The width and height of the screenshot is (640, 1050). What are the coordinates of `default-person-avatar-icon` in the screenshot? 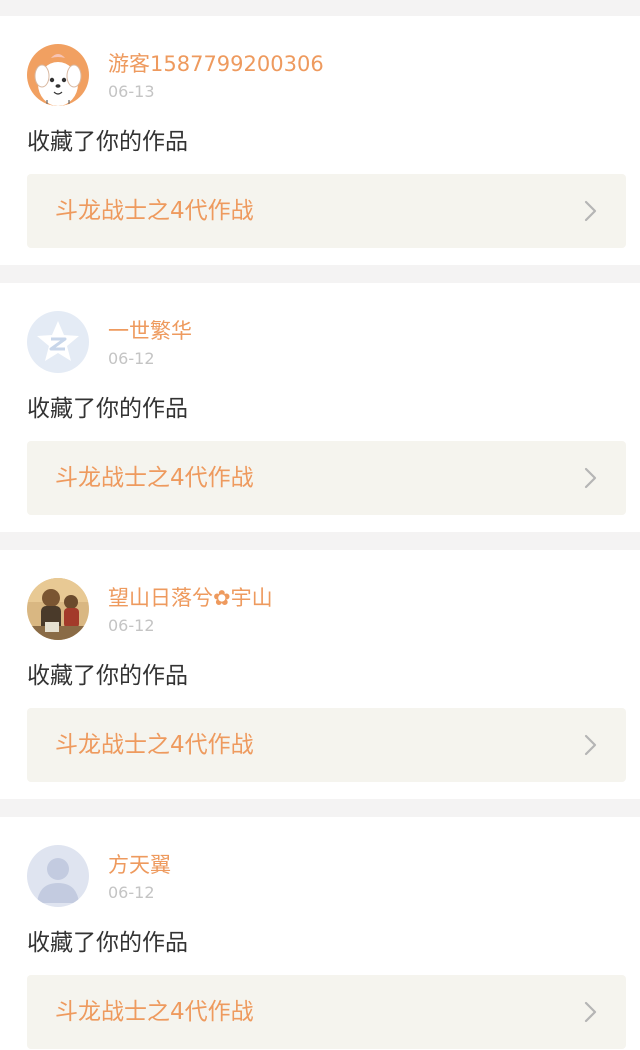 It's located at (58, 876).